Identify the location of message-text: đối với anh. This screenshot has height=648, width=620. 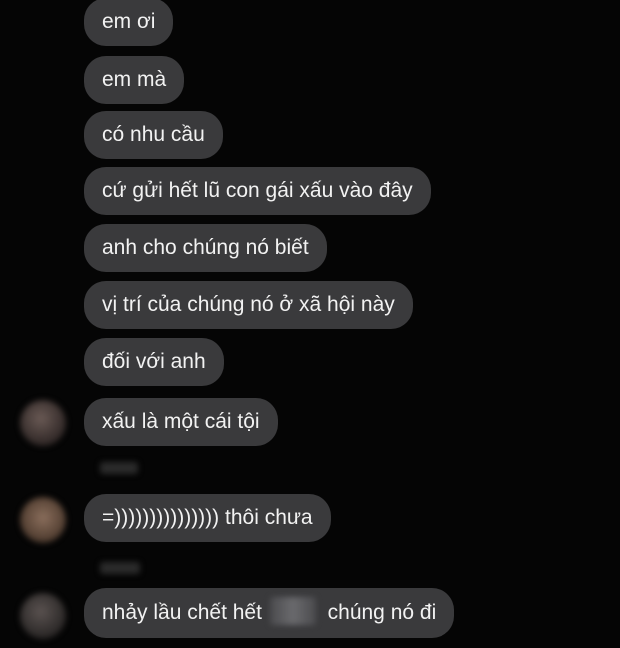
(154, 361).